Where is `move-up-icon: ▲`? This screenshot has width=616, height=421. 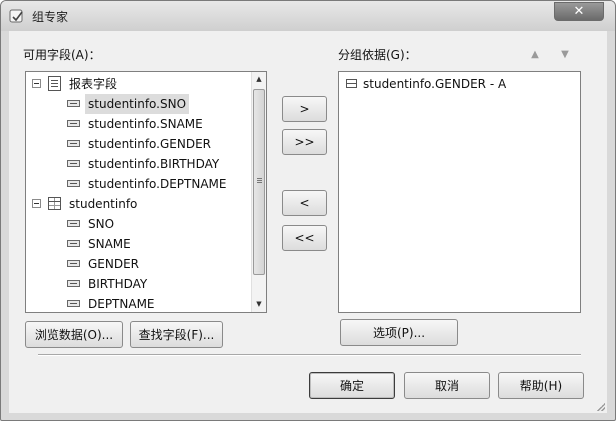 move-up-icon: ▲ is located at coordinates (535, 55).